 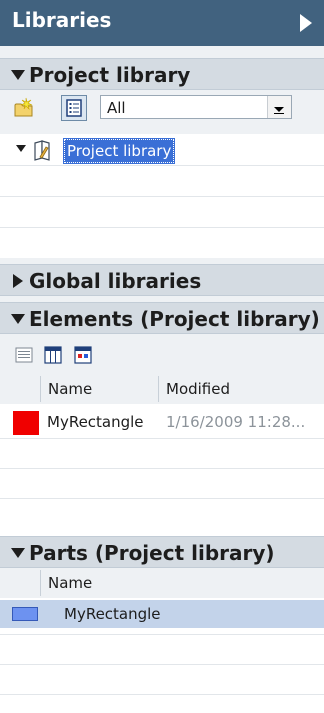 I want to click on element-name: MyRectangle, so click(x=95, y=422).